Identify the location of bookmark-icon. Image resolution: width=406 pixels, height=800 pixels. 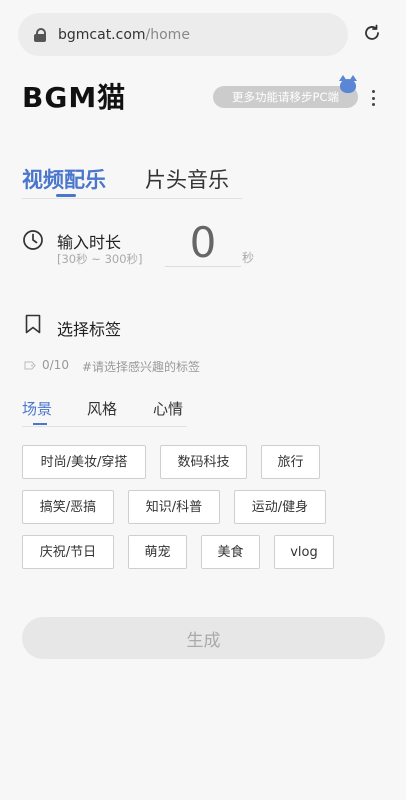
(33, 324).